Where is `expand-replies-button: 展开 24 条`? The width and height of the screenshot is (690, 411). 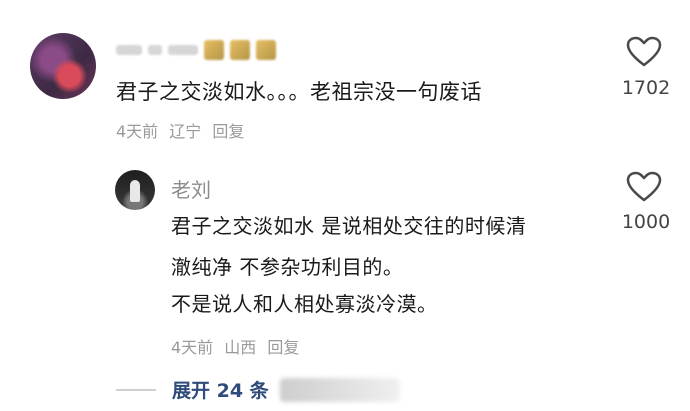 expand-replies-button: 展开 24 条 is located at coordinates (220, 389).